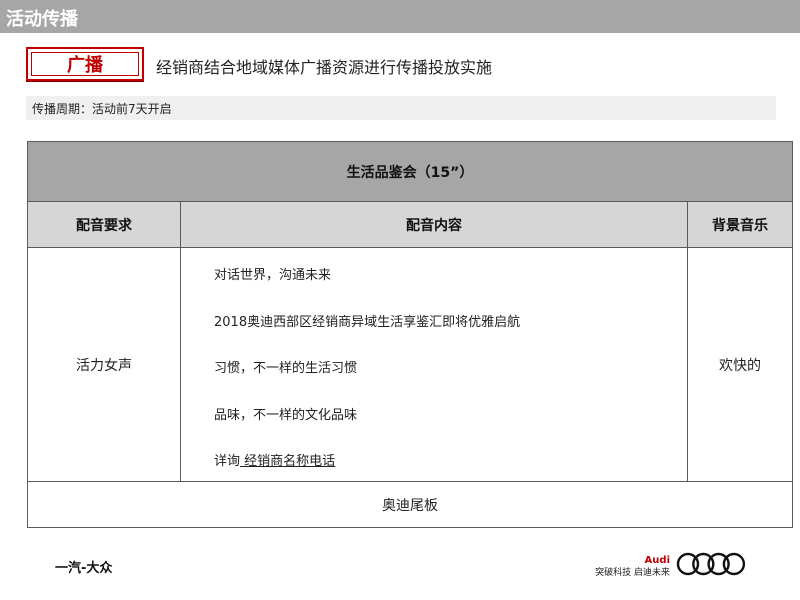 This screenshot has height=600, width=800. Describe the element at coordinates (367, 462) in the screenshot. I see `content-line-inquiry: 详询 经销商名称电话` at that location.